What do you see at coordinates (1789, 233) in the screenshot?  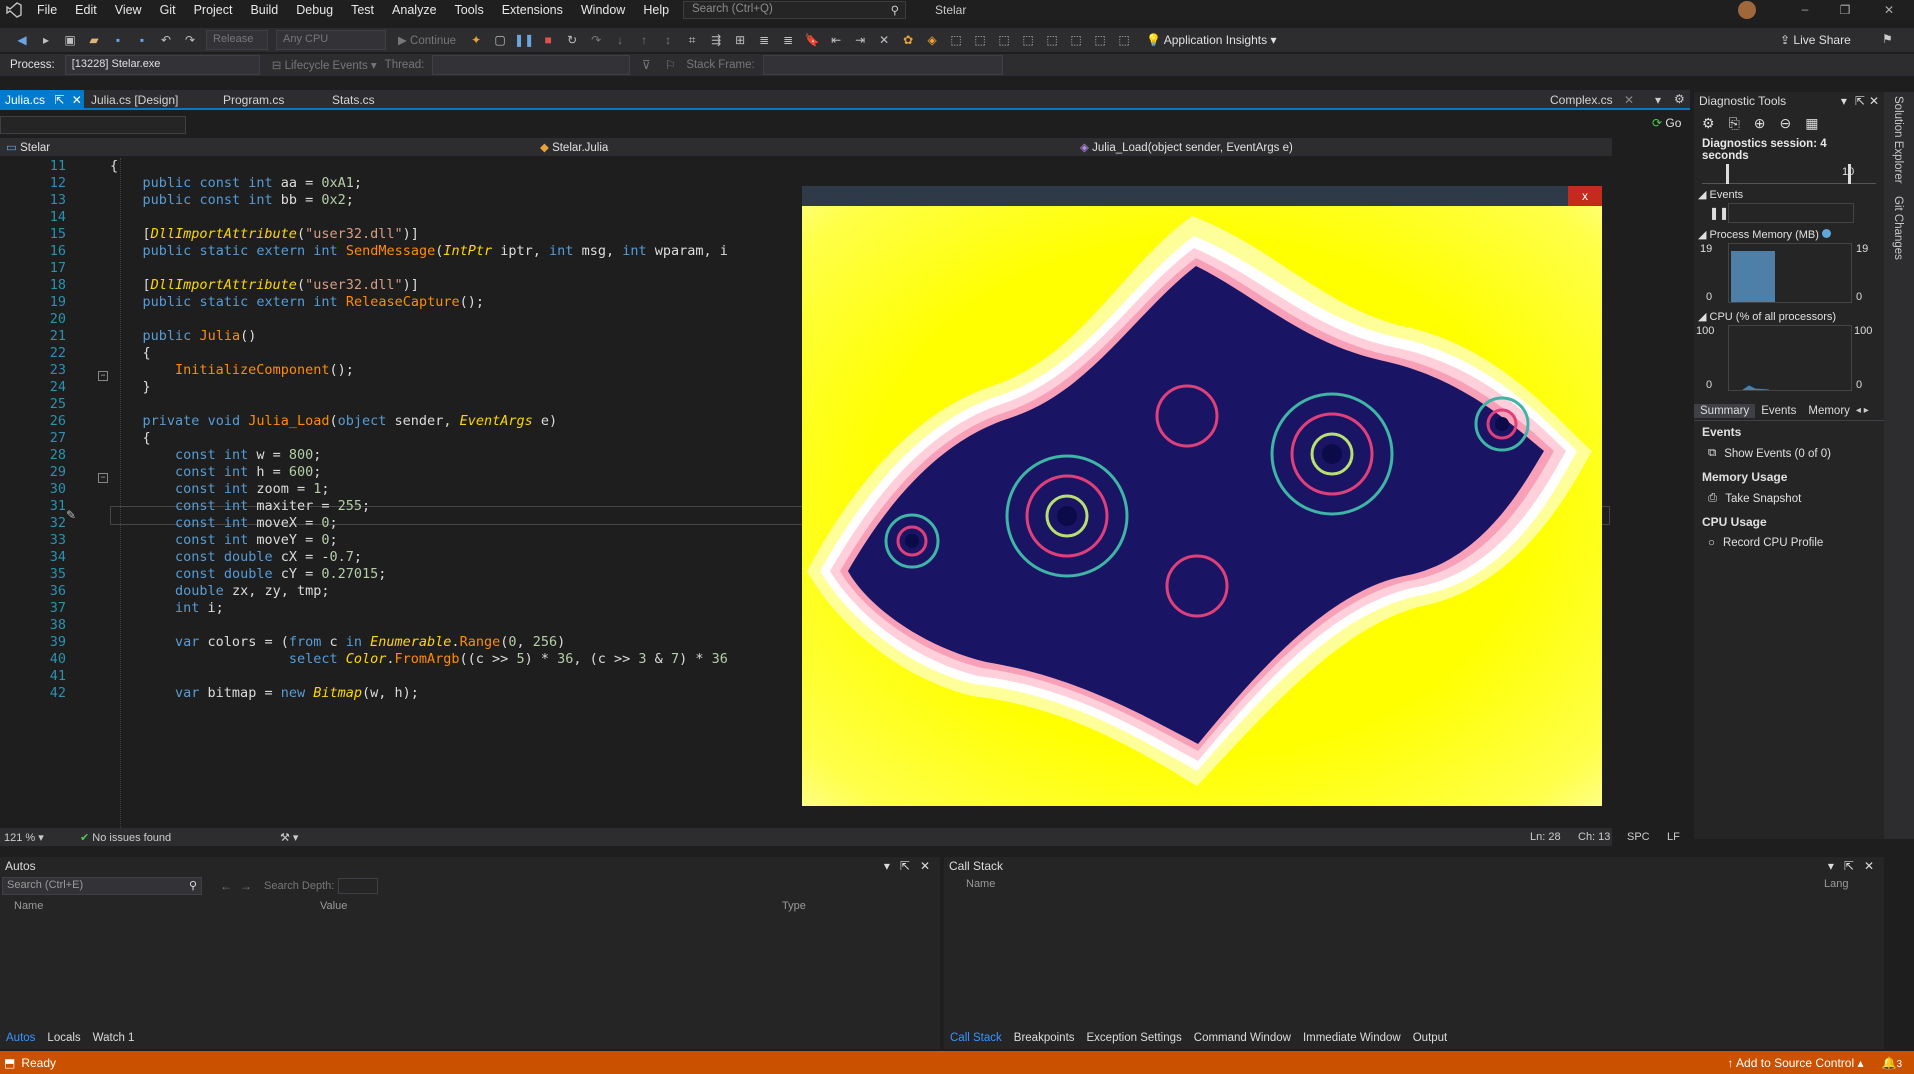 I see `memory-graph-header: ◢ Process Memory (MB)` at bounding box center [1789, 233].